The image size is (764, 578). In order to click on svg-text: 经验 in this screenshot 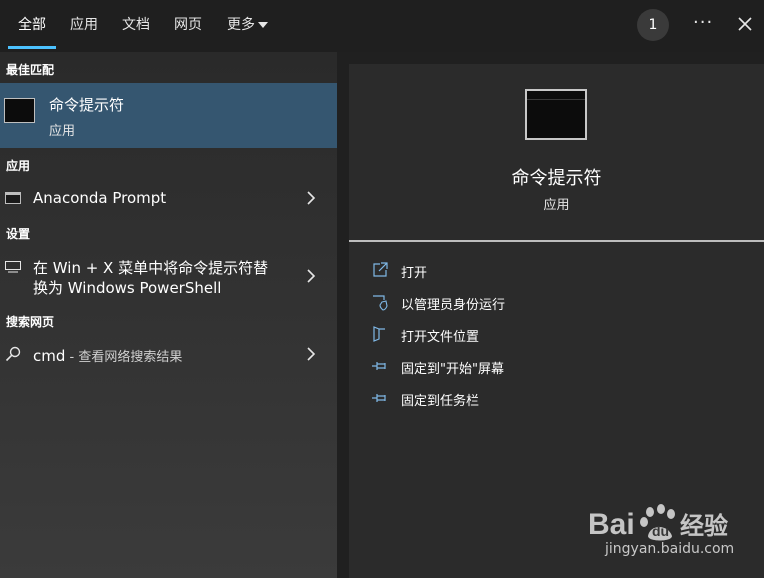, I will do `click(704, 526)`.